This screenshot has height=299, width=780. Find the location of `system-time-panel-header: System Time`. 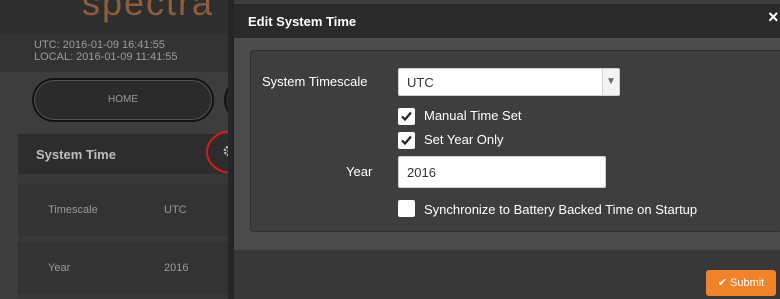

system-time-panel-header: System Time is located at coordinates (126, 154).